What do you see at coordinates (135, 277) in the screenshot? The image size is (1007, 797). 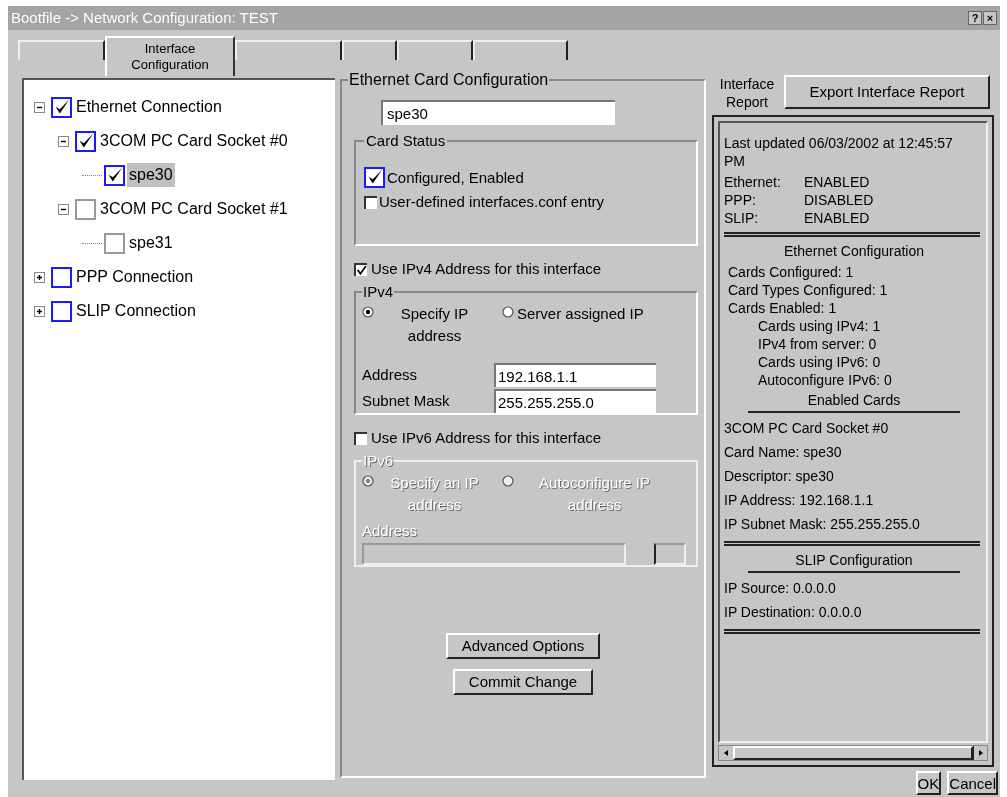 I see `tree-item: PPP Connection` at bounding box center [135, 277].